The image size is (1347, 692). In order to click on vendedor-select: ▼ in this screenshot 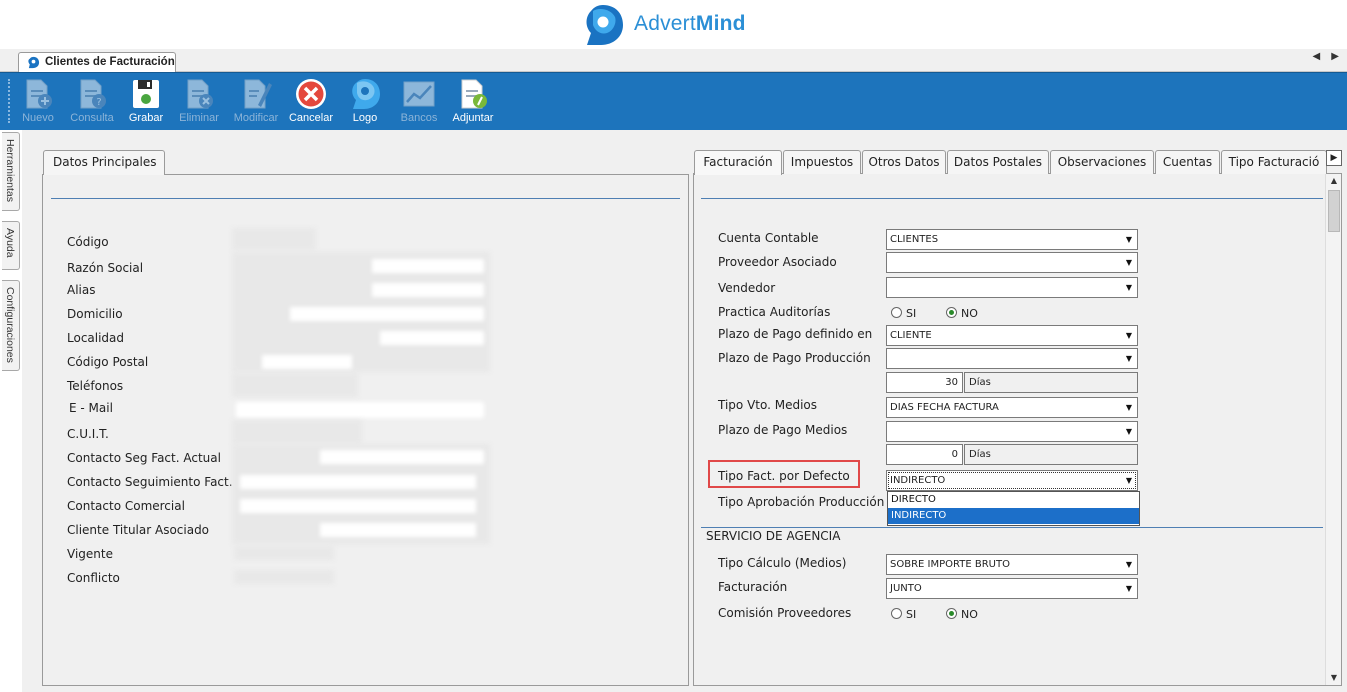, I will do `click(1012, 287)`.